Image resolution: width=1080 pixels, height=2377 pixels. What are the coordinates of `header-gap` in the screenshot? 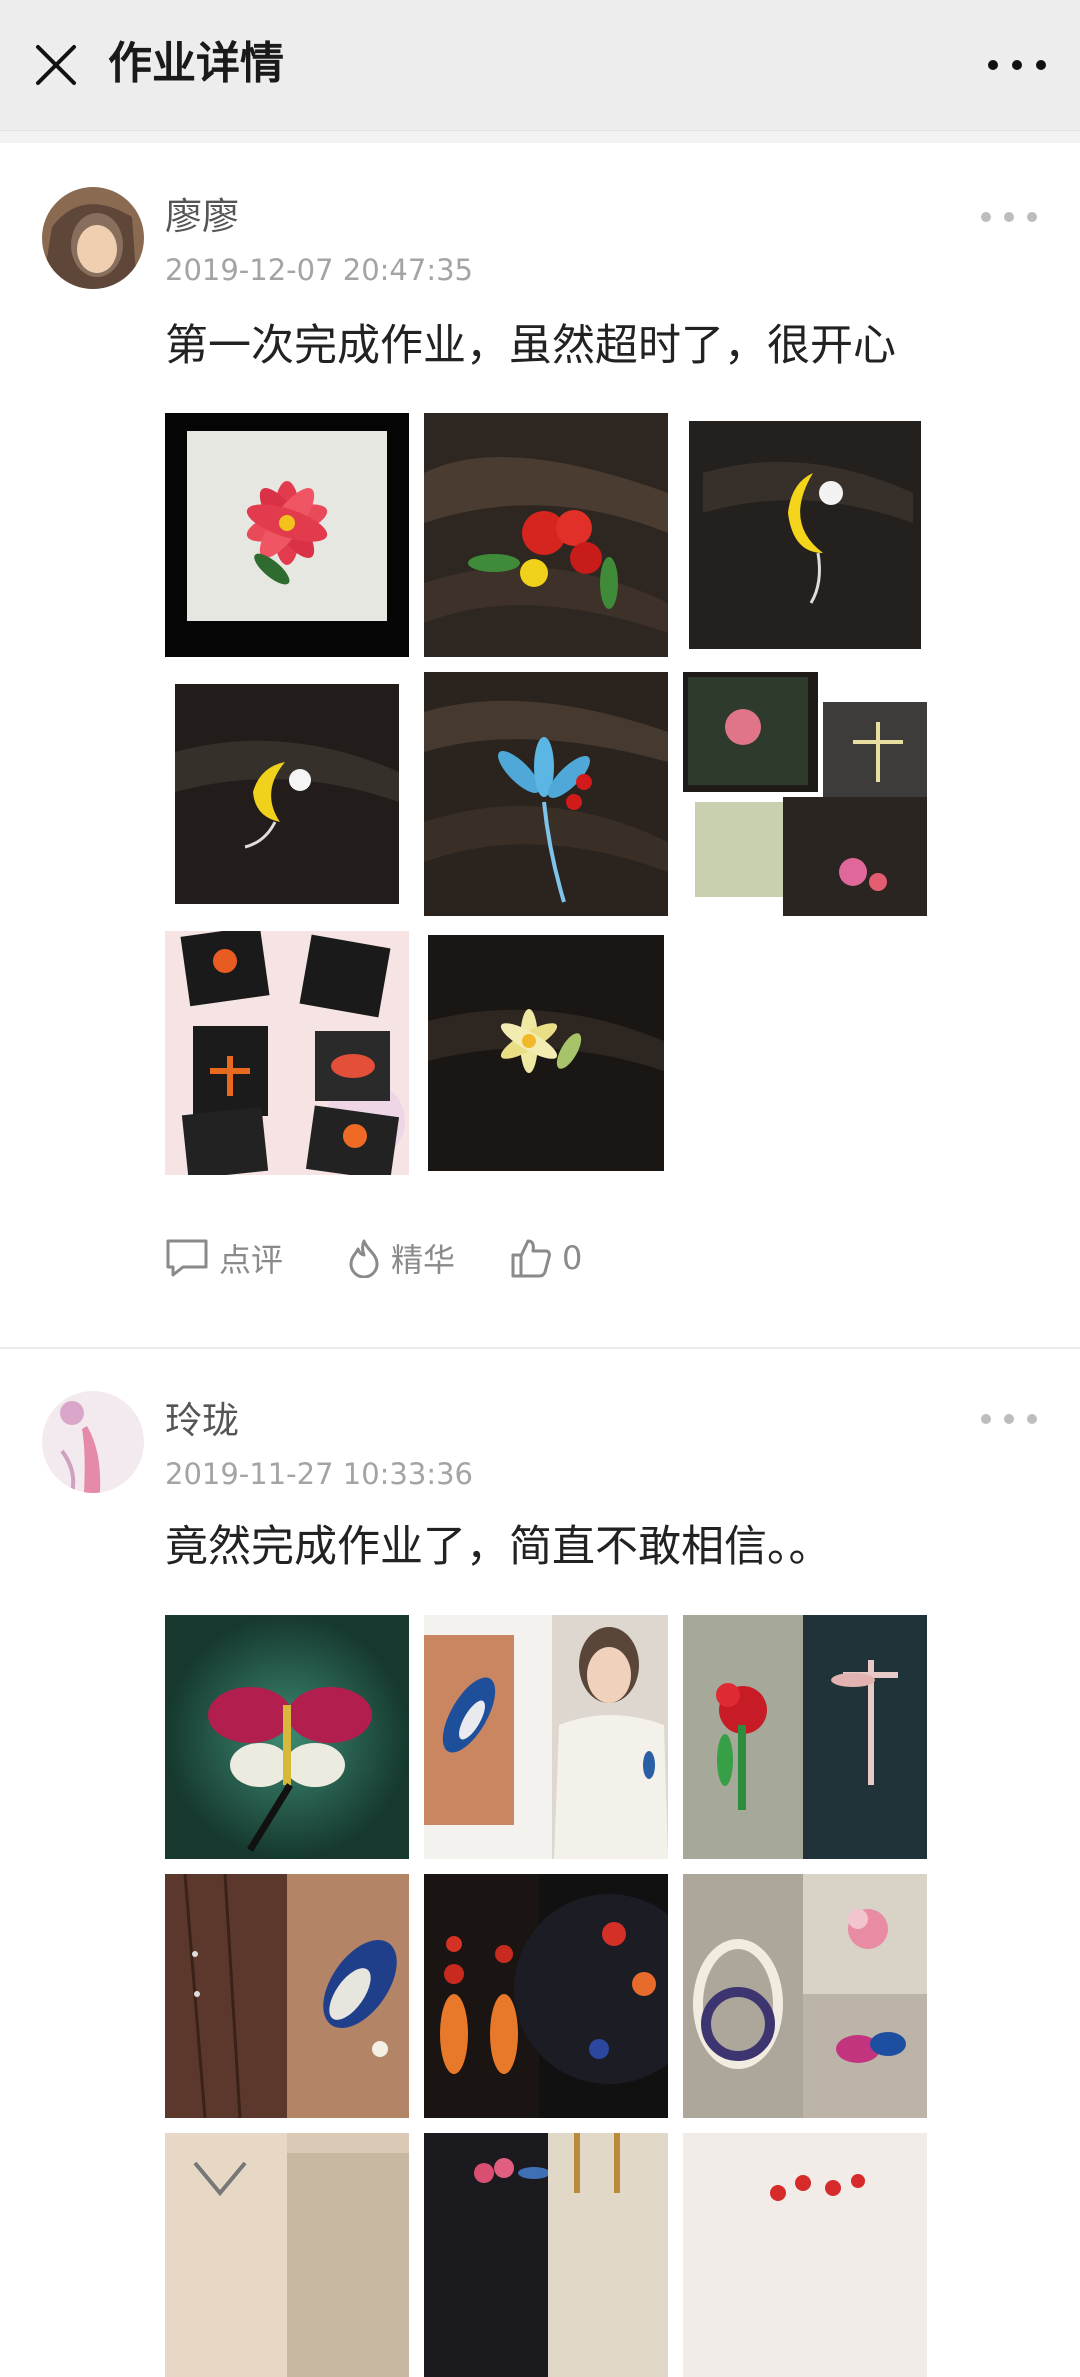 It's located at (540, 137).